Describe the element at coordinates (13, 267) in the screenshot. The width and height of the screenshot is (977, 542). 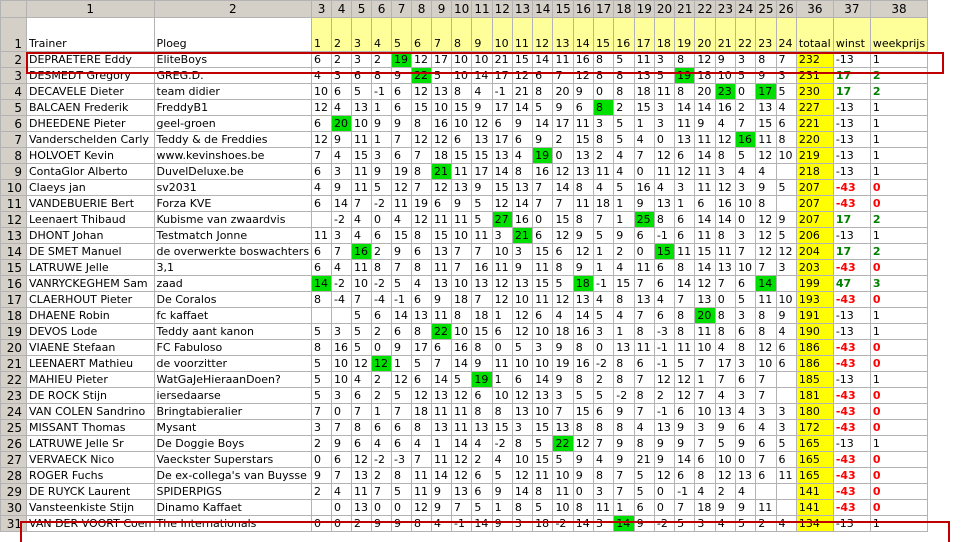
I see `row-header-15: 15` at that location.